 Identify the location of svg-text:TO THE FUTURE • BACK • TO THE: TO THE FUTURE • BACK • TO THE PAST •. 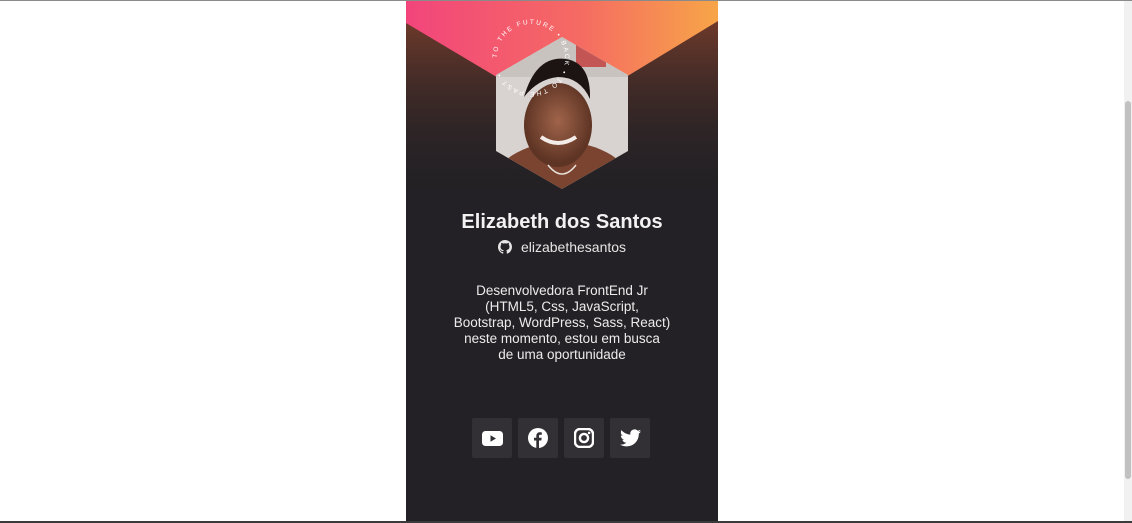
(531, 58).